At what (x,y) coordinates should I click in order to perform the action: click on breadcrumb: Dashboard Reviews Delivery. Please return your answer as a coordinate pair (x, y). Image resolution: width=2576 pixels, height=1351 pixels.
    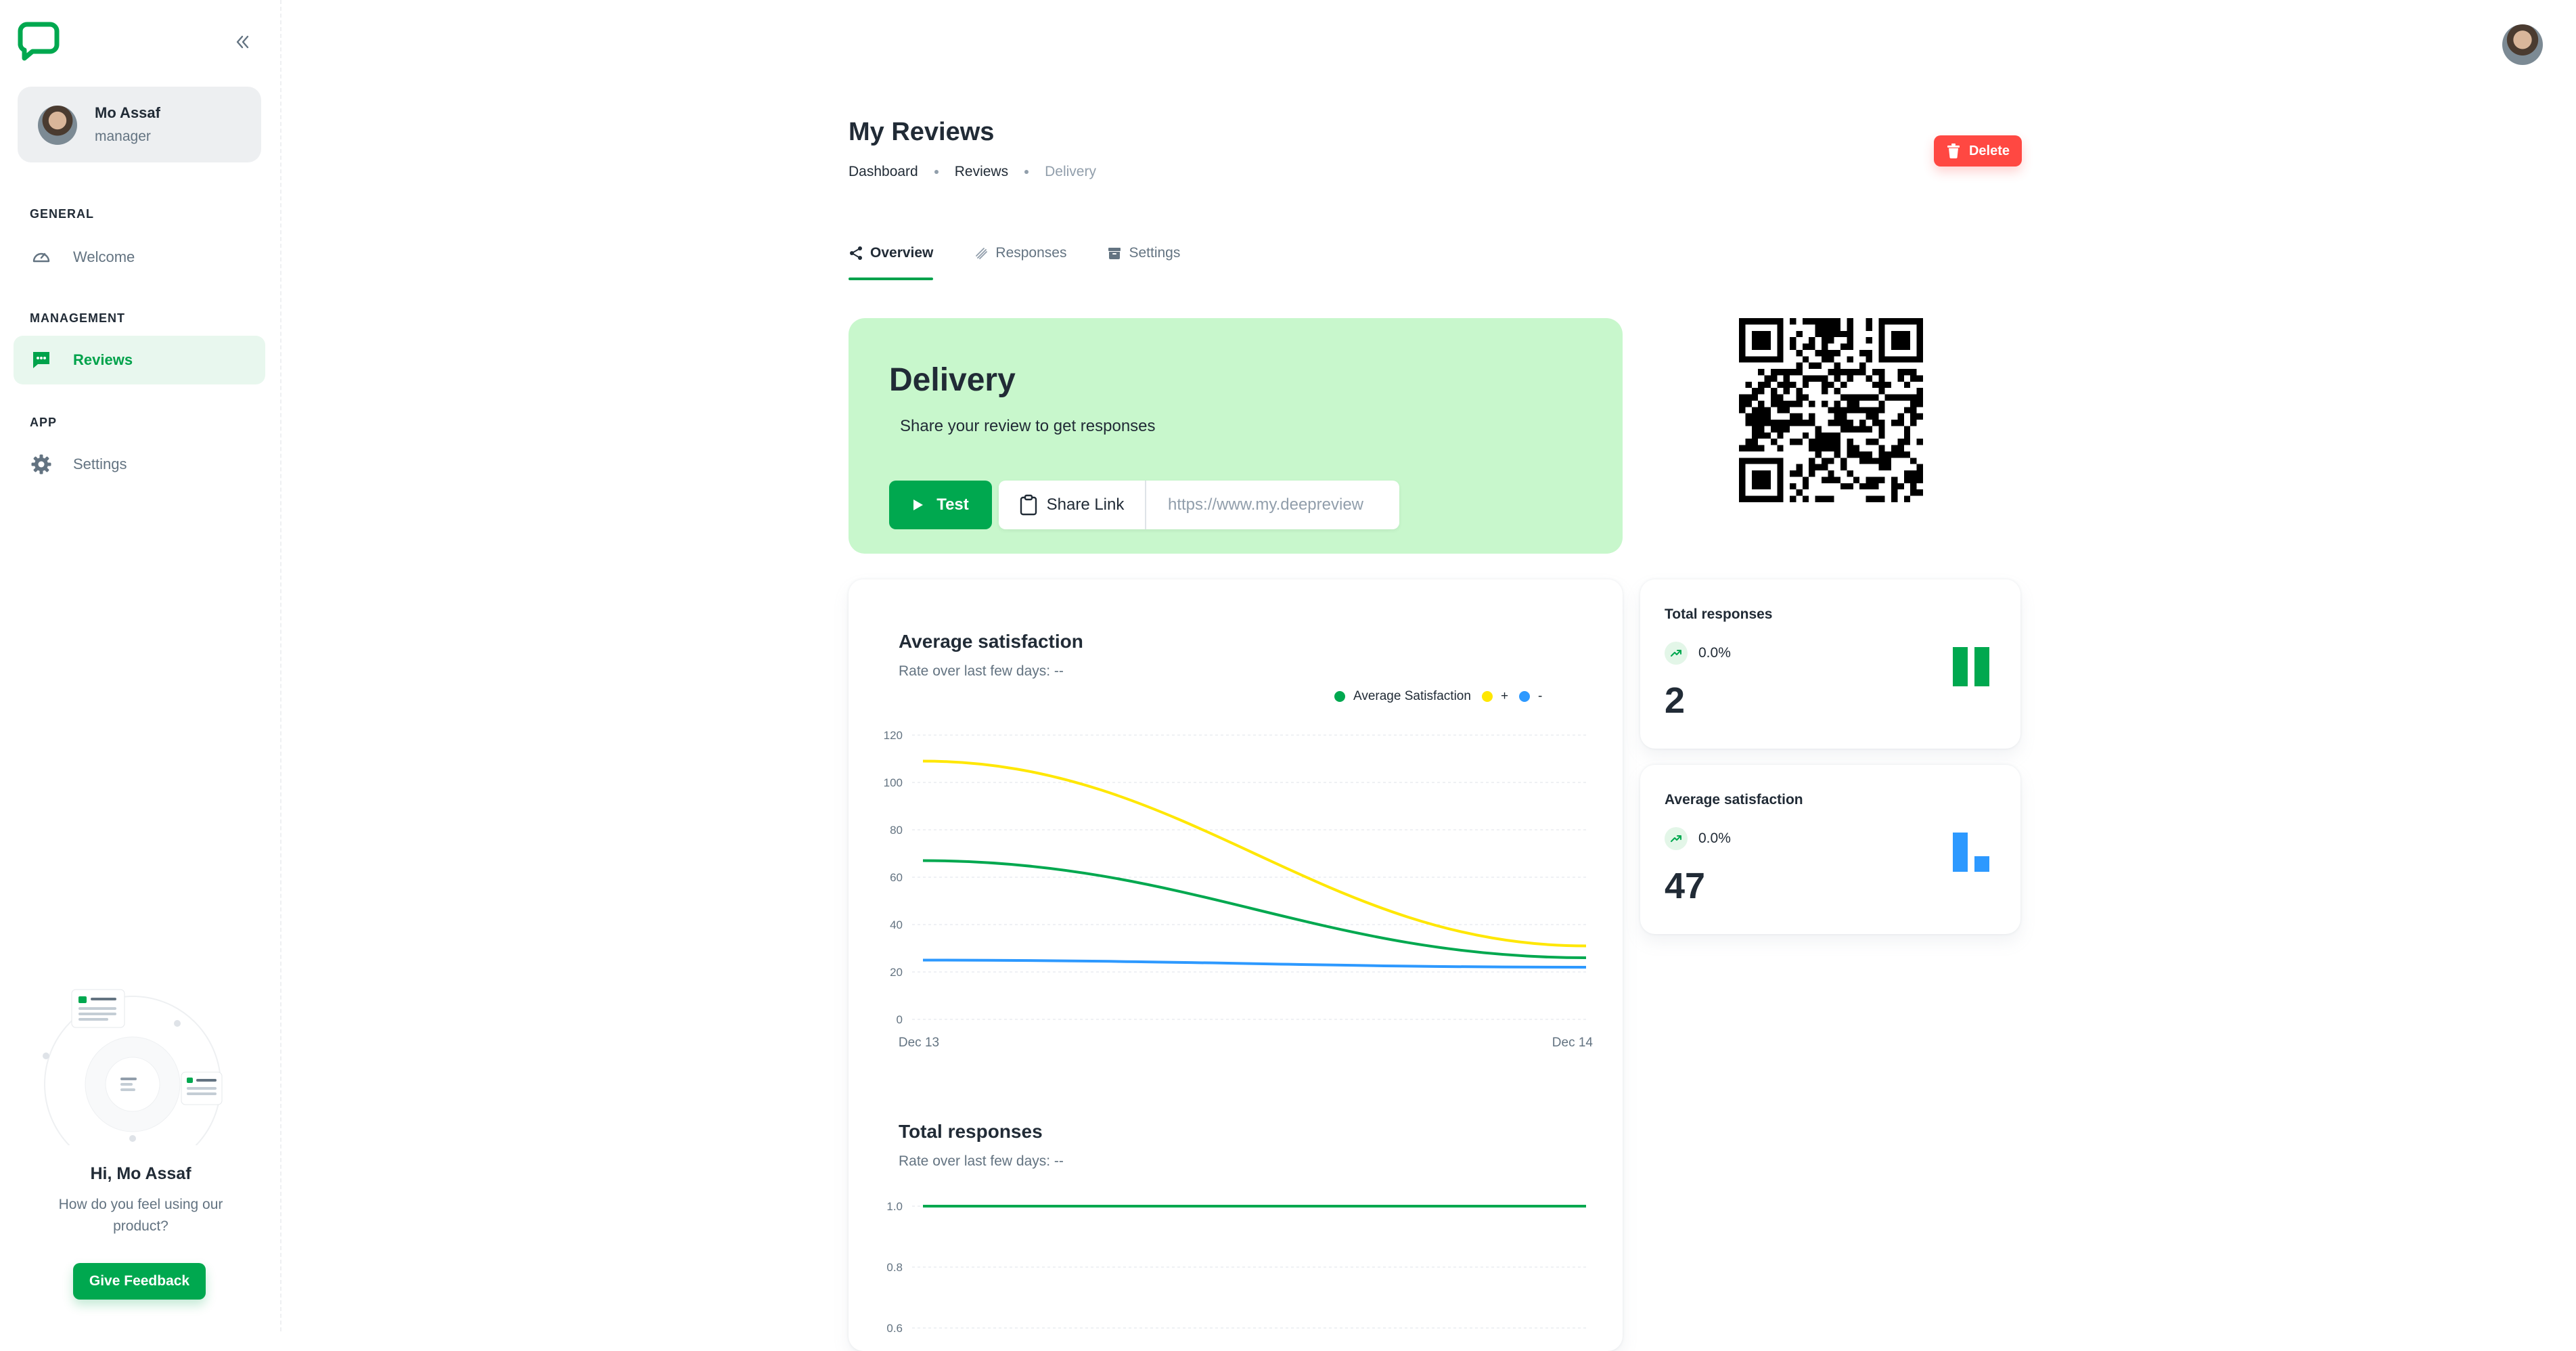
    Looking at the image, I should click on (972, 172).